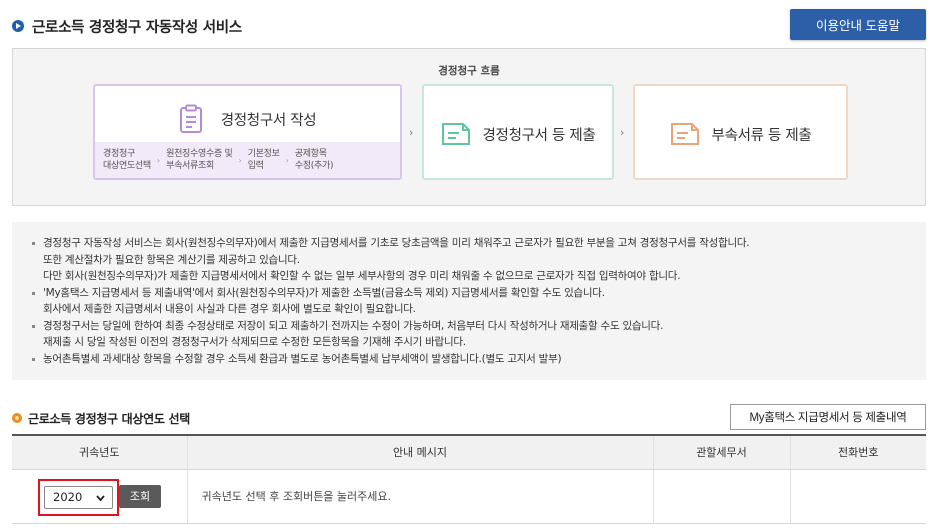 The width and height of the screenshot is (936, 529). I want to click on my-hometax-history-button: My홈택스 지급명세서 등 제출내역, so click(828, 417).